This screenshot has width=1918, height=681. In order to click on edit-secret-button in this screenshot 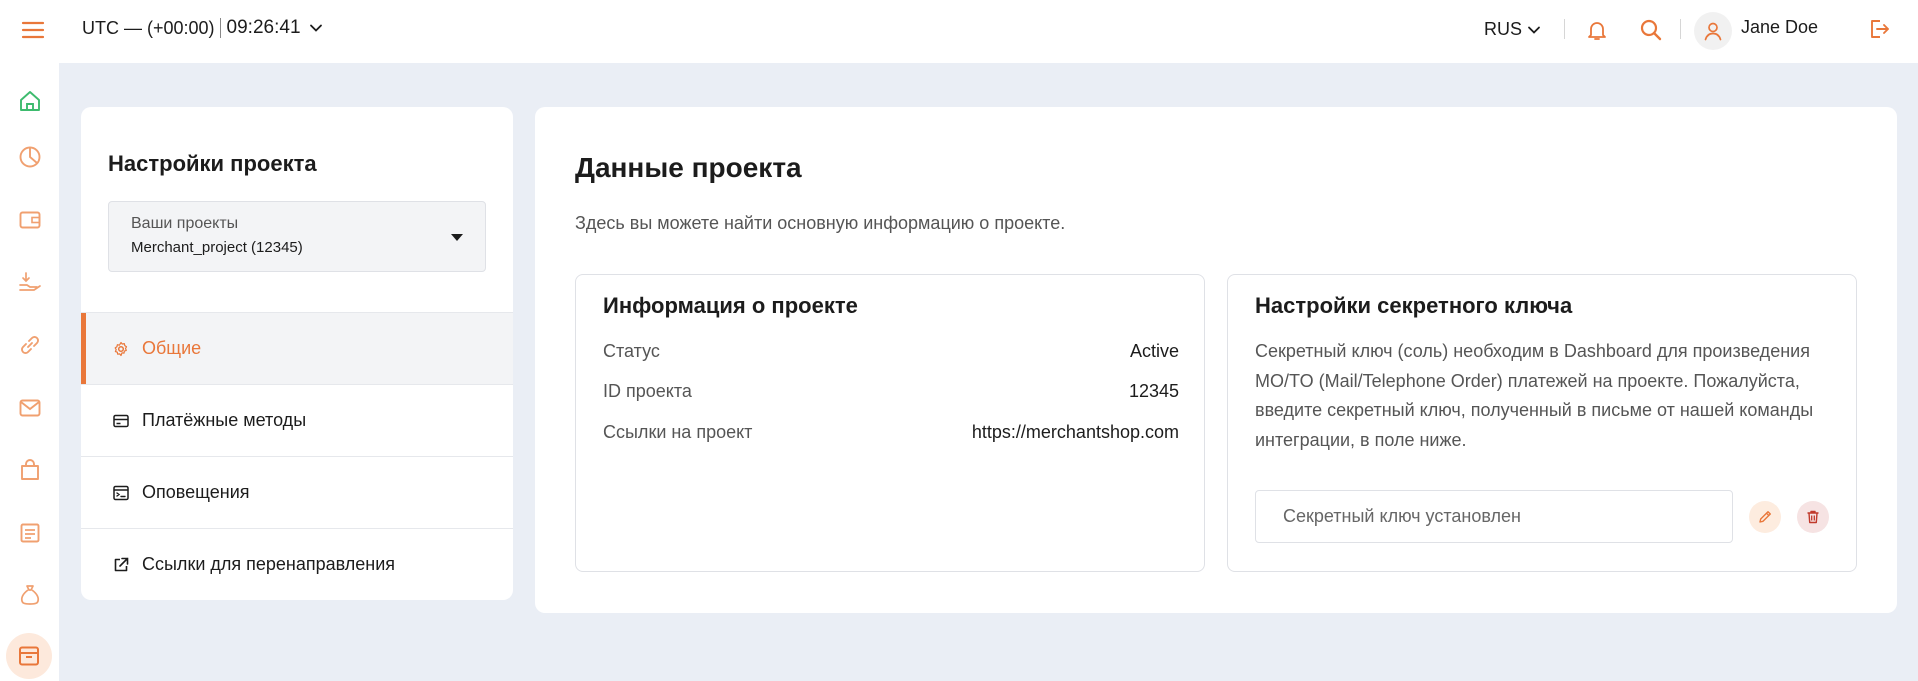, I will do `click(1765, 517)`.